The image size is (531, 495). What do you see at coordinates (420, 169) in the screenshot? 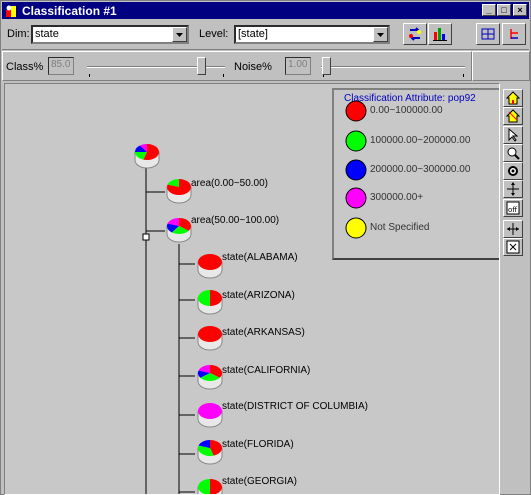
I see `legend-item-label: 200000.00~300000.00` at bounding box center [420, 169].